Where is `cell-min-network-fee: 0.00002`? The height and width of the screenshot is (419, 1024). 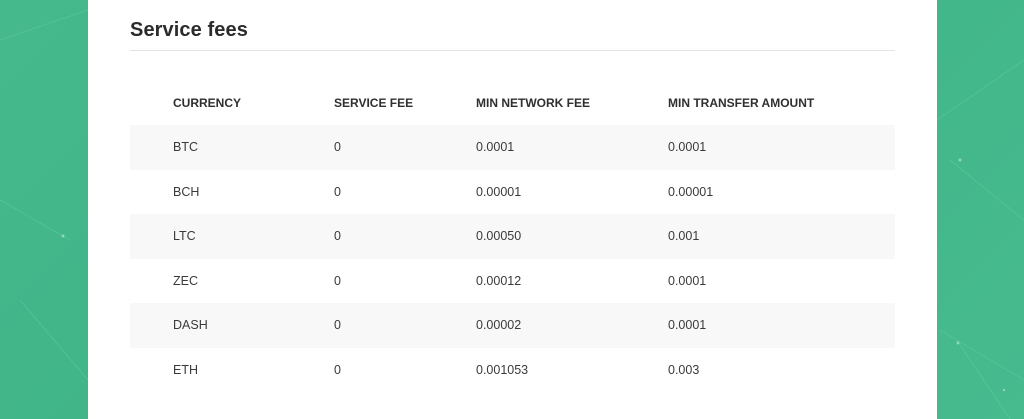 cell-min-network-fee: 0.00002 is located at coordinates (499, 325).